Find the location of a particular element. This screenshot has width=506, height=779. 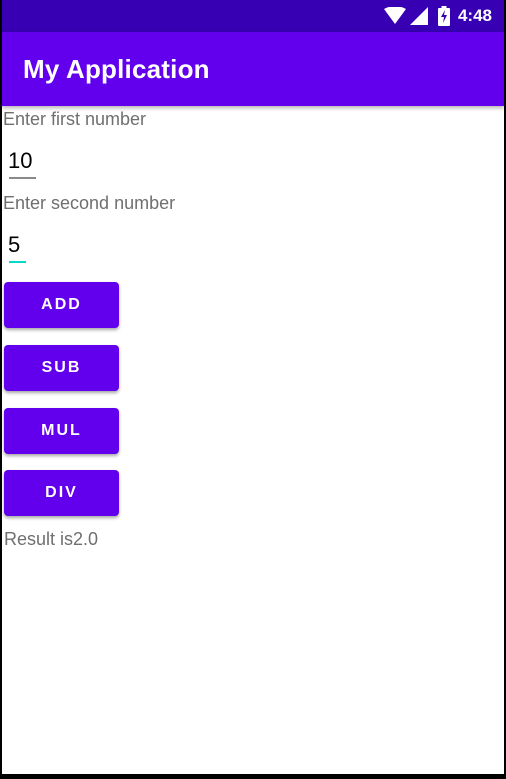

wifi-icon is located at coordinates (394, 16).